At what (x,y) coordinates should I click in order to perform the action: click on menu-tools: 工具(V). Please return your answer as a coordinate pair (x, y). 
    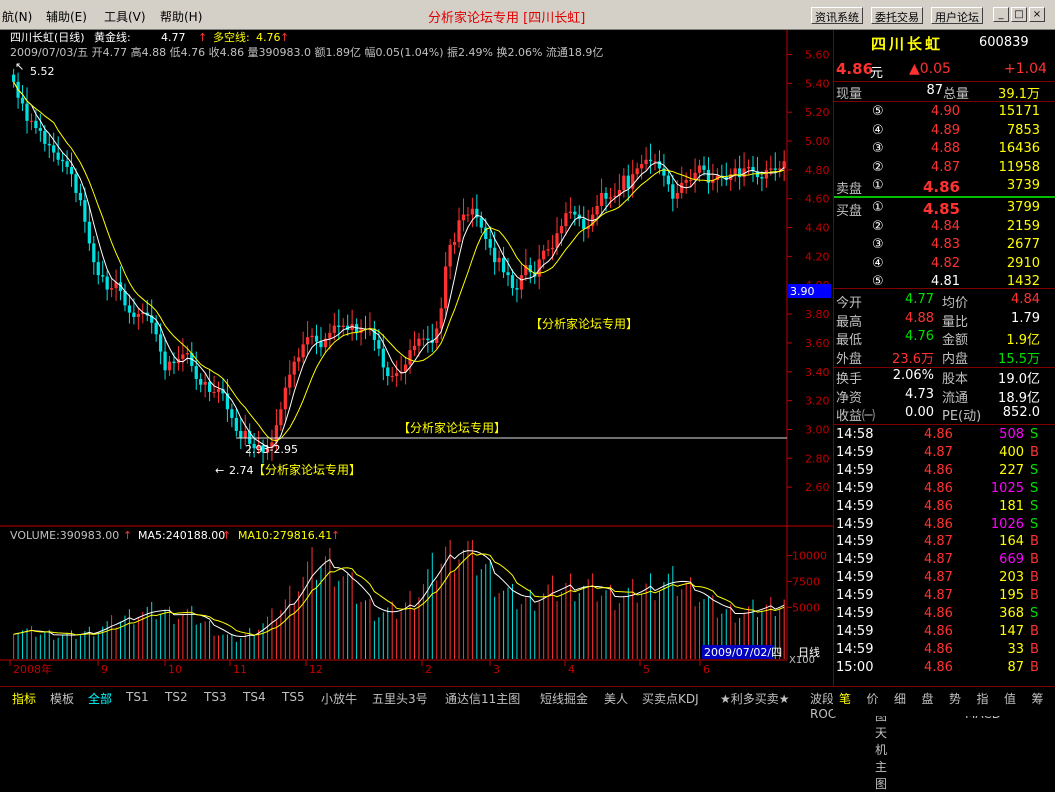
    Looking at the image, I should click on (125, 16).